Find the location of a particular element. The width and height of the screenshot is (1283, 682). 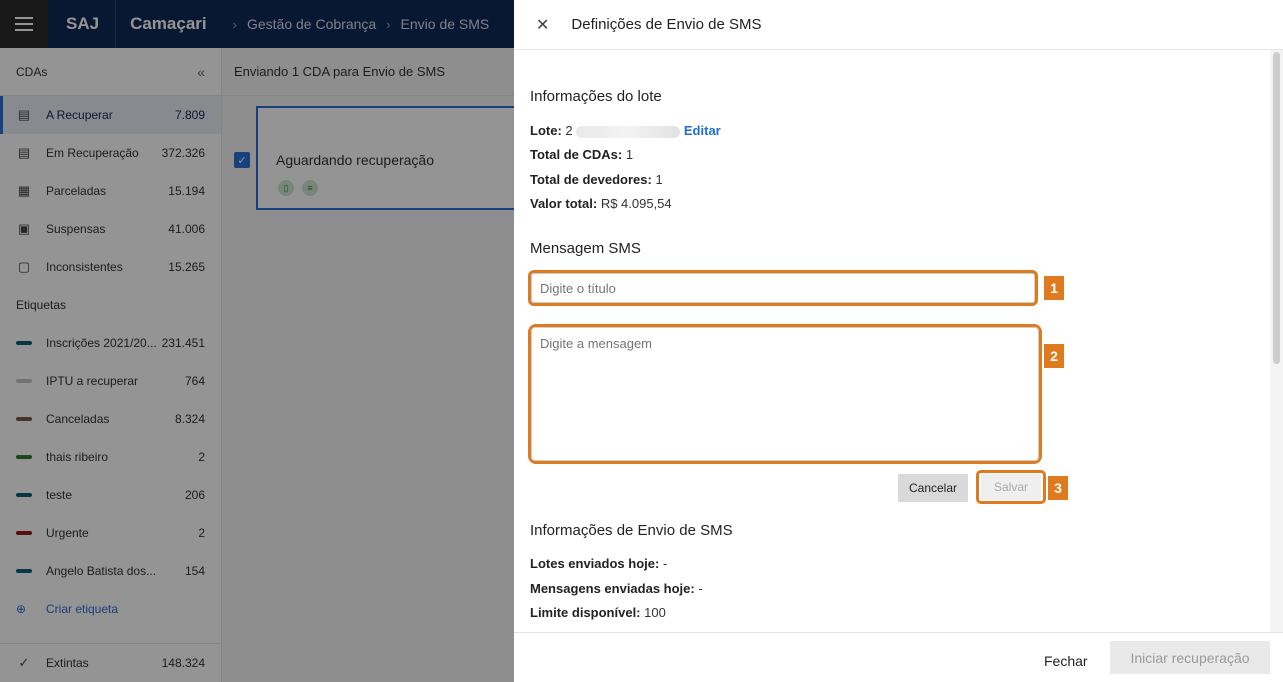

edit-link: Editar is located at coordinates (702, 130).